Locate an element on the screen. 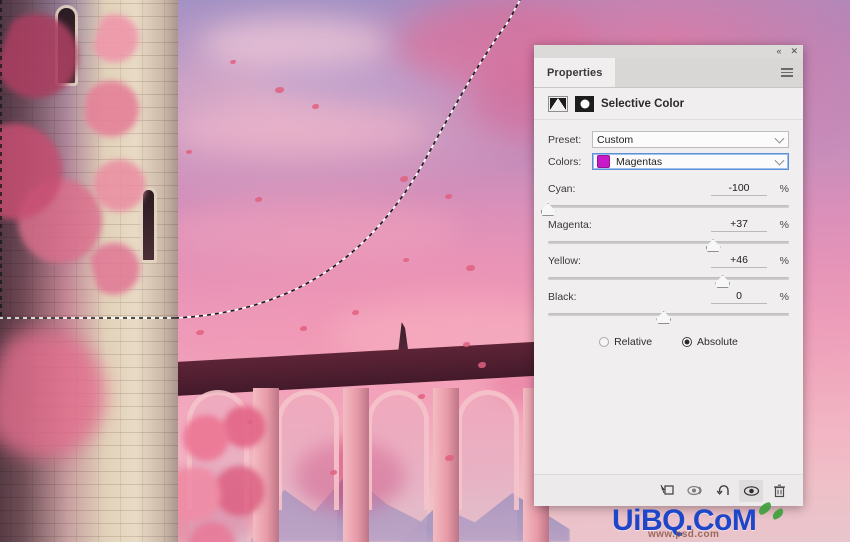 The image size is (850, 542). colors-label: Colors: is located at coordinates (565, 161).